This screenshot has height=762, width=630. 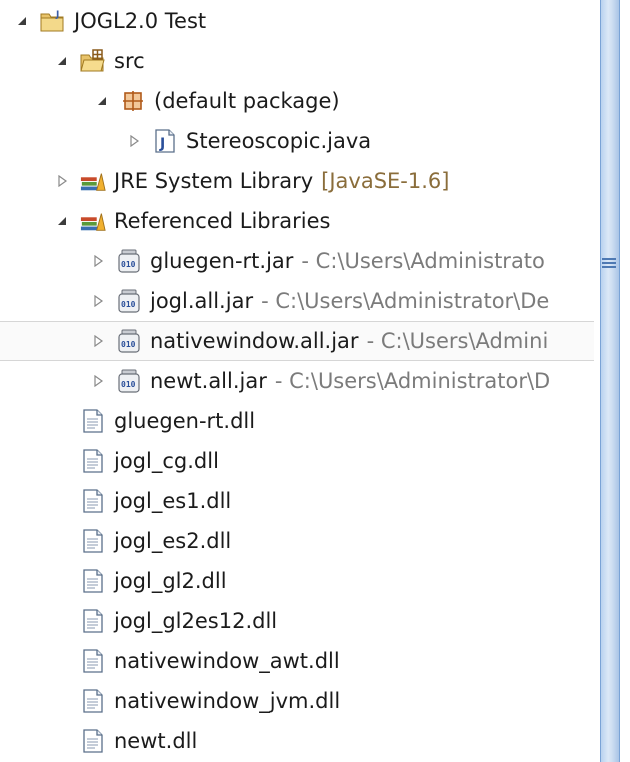 What do you see at coordinates (254, 341) in the screenshot?
I see `jar-label: nativewindow.all.jar` at bounding box center [254, 341].